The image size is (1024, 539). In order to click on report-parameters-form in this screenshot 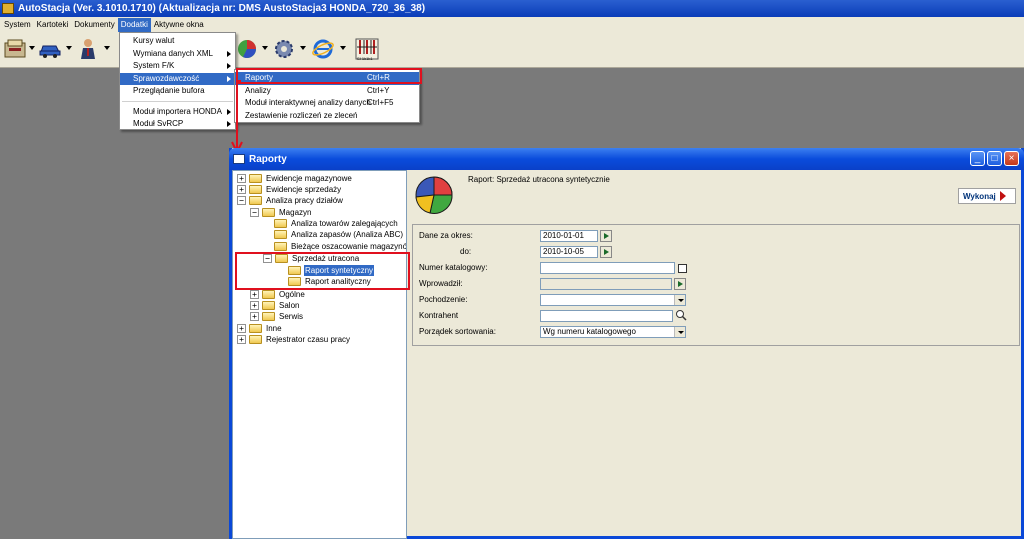, I will do `click(716, 285)`.